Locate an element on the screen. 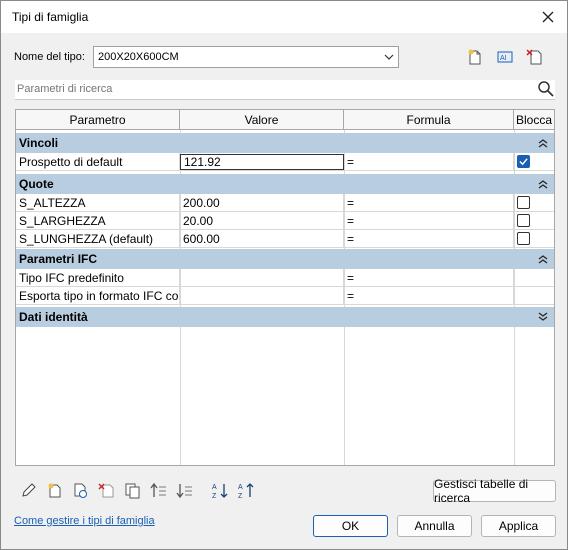  new-type-button is located at coordinates (475, 57).